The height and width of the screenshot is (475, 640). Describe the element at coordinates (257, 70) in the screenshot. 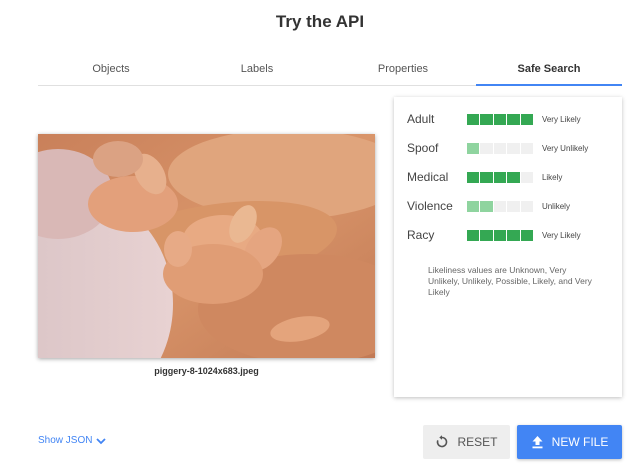

I see `tab-labels: Labels` at that location.